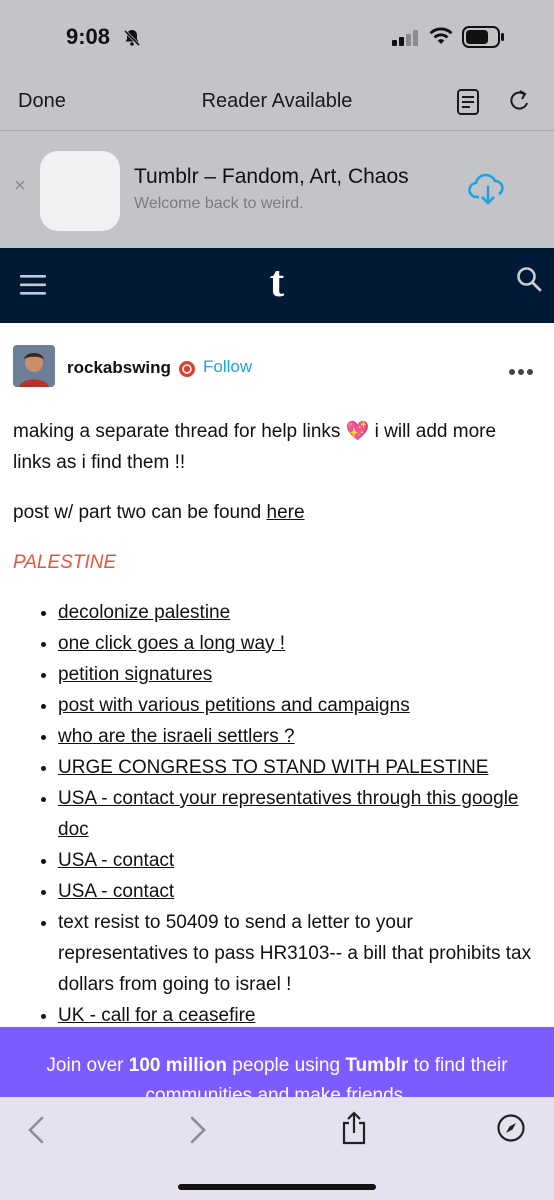 This screenshot has height=1200, width=554. I want to click on here-link: here, so click(286, 512).